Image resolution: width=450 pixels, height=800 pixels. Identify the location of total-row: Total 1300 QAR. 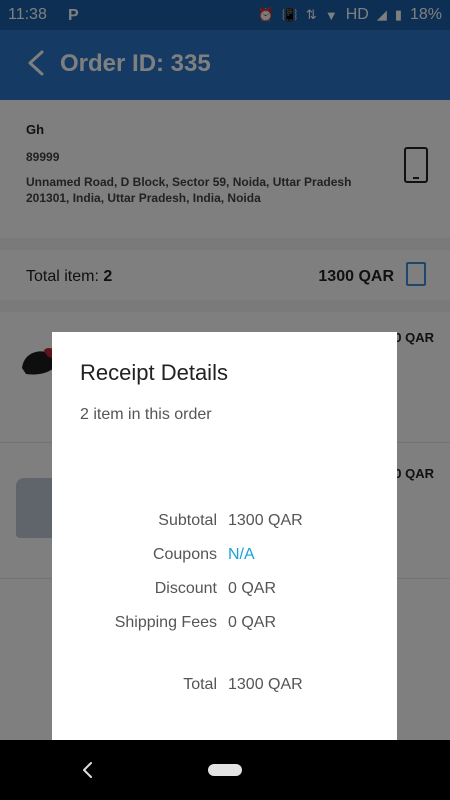
(224, 688).